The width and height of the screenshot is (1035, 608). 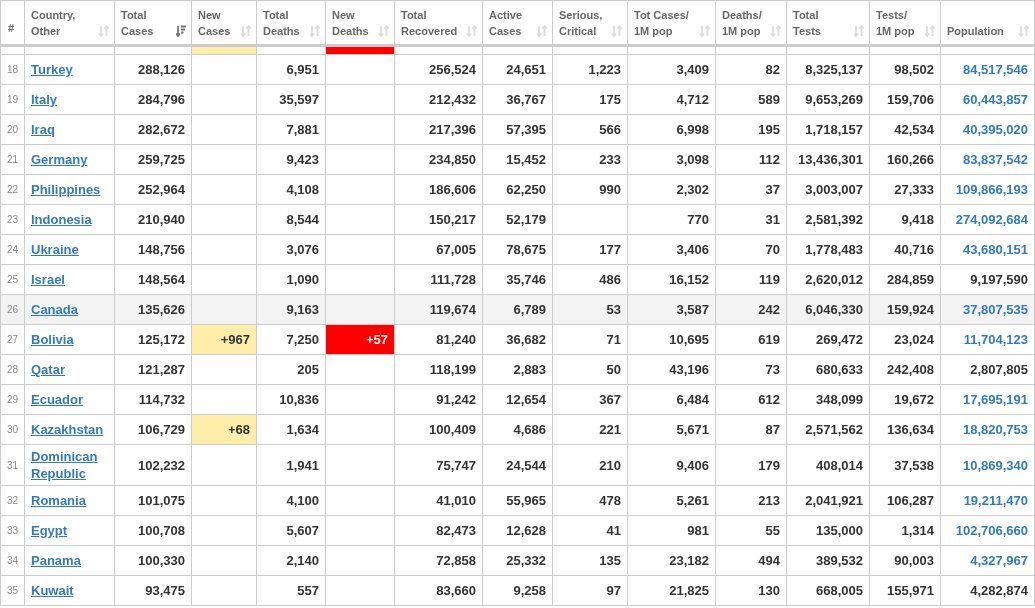 I want to click on population-link: 274,092,684, so click(x=991, y=219).